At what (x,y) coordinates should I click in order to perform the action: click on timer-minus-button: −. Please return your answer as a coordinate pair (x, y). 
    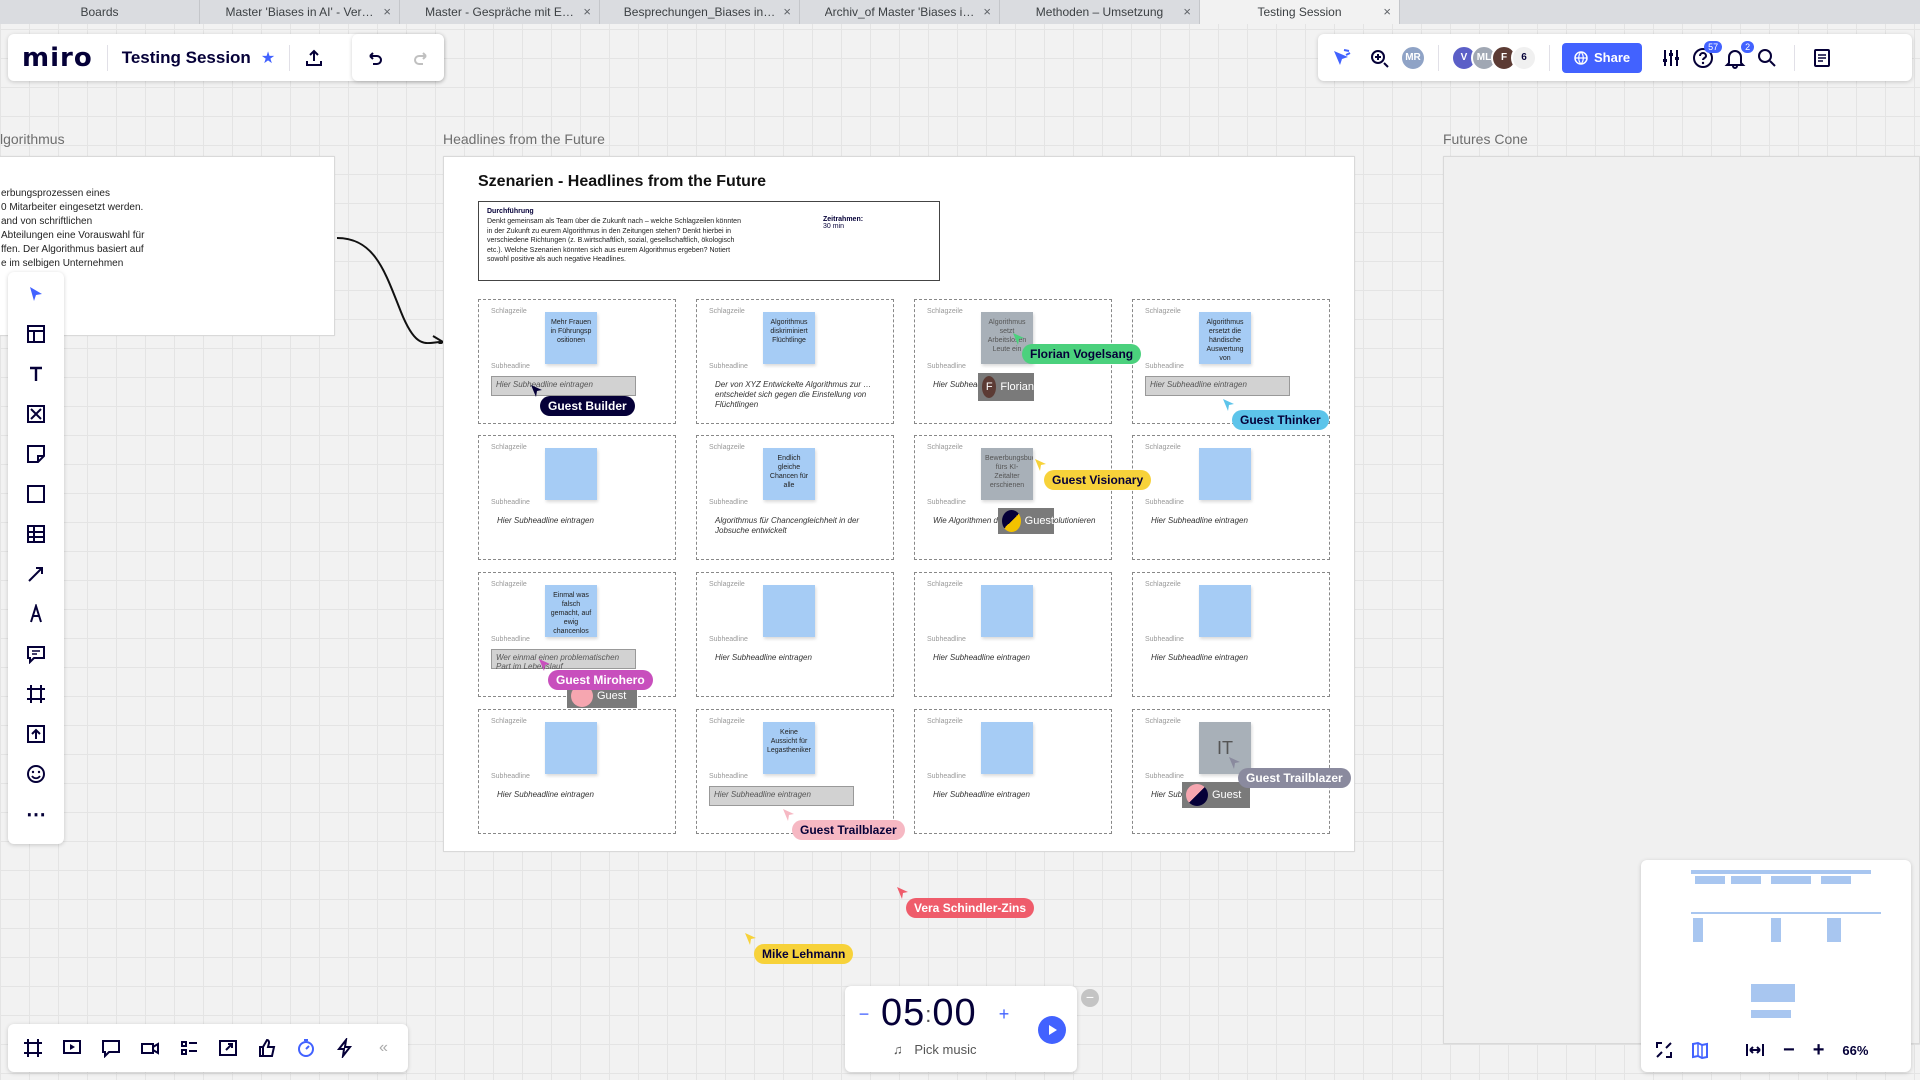
    Looking at the image, I should click on (864, 1014).